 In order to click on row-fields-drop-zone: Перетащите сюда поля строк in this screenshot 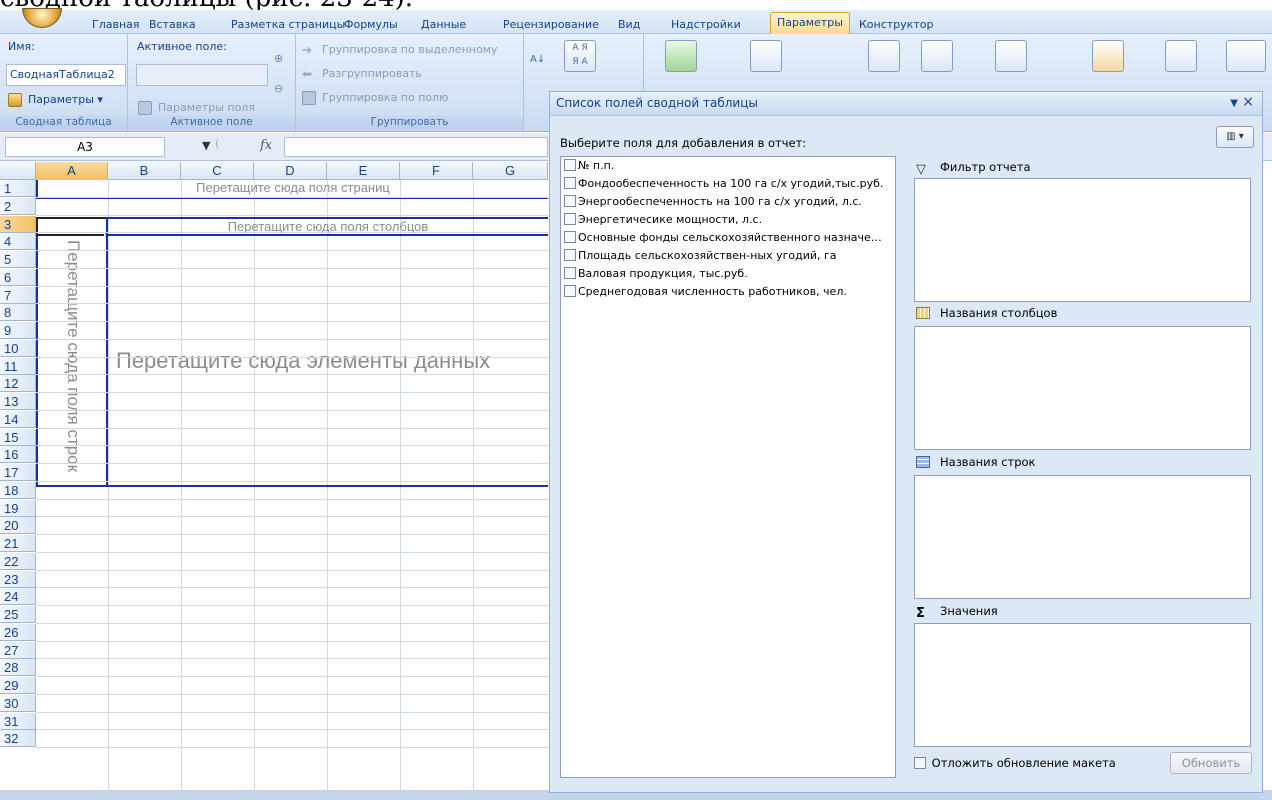, I will do `click(72, 361)`.